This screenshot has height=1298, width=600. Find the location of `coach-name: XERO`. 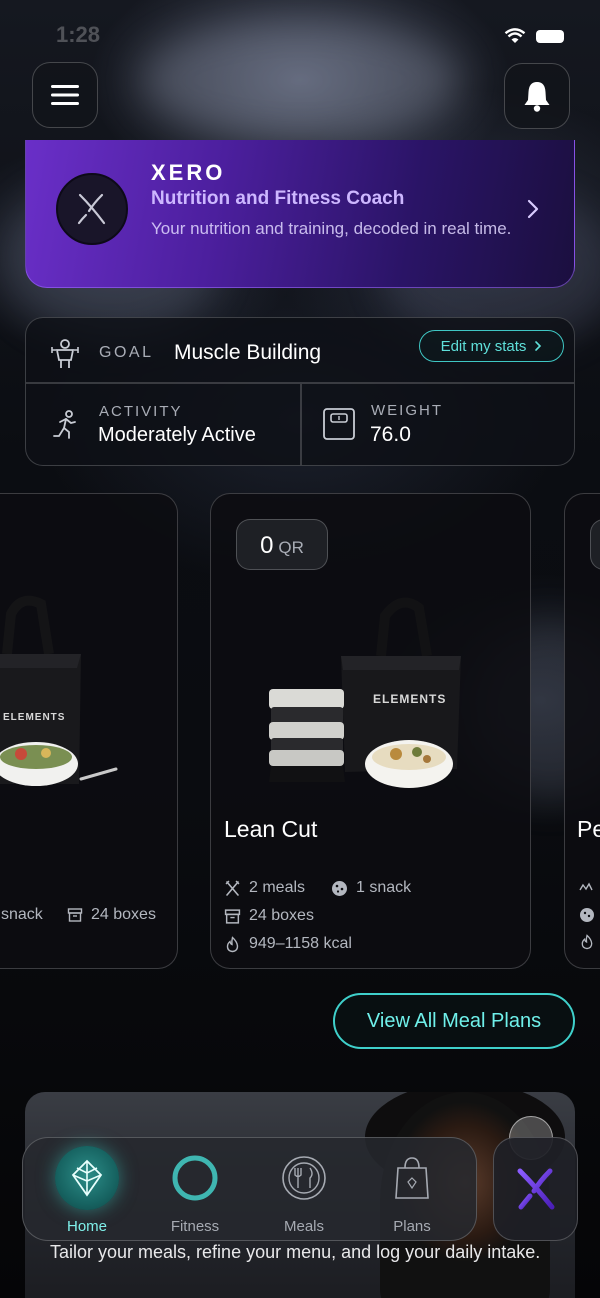

coach-name: XERO is located at coordinates (188, 172).